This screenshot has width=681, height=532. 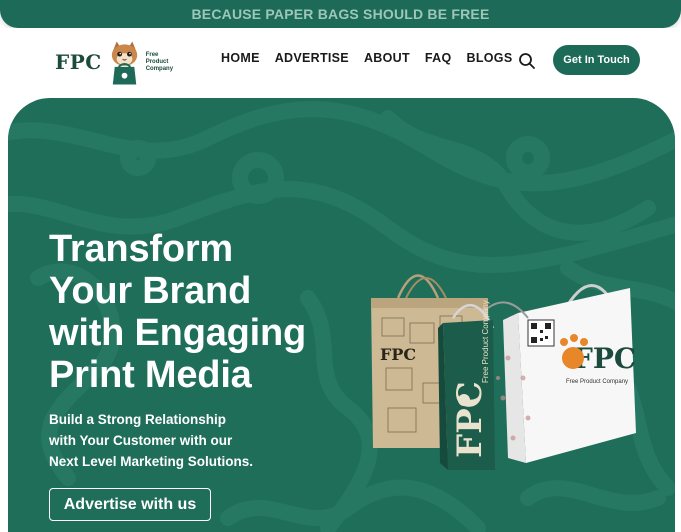 I want to click on green-bag-tagline: Free Product Company, so click(x=485, y=341).